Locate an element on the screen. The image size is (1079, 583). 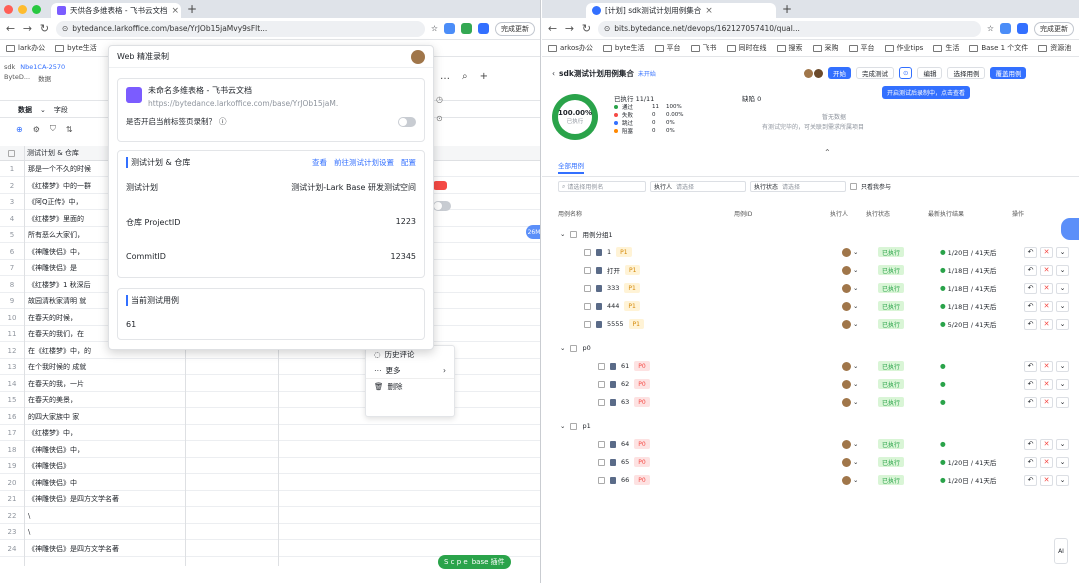
reload-icon: ↻ is located at coordinates (586, 28).